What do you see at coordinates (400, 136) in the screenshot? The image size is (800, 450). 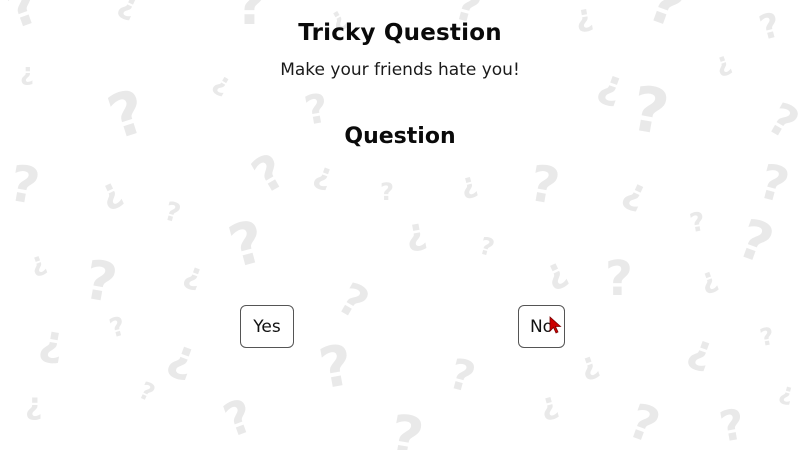 I see `question-heading: Question` at bounding box center [400, 136].